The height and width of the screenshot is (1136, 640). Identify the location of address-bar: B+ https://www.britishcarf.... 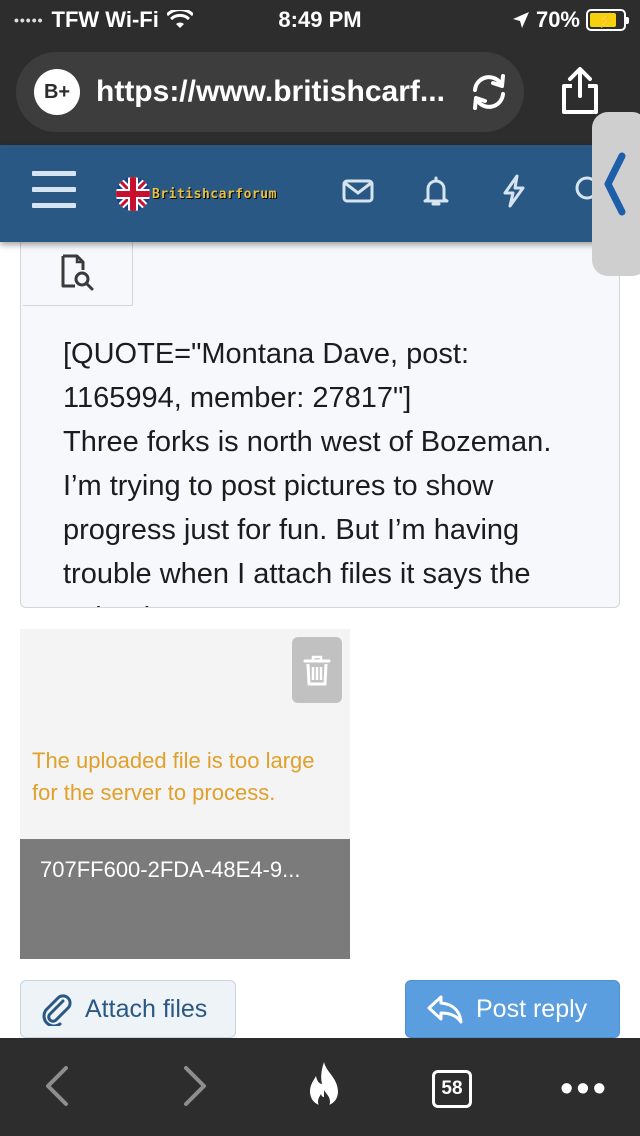
(270, 92).